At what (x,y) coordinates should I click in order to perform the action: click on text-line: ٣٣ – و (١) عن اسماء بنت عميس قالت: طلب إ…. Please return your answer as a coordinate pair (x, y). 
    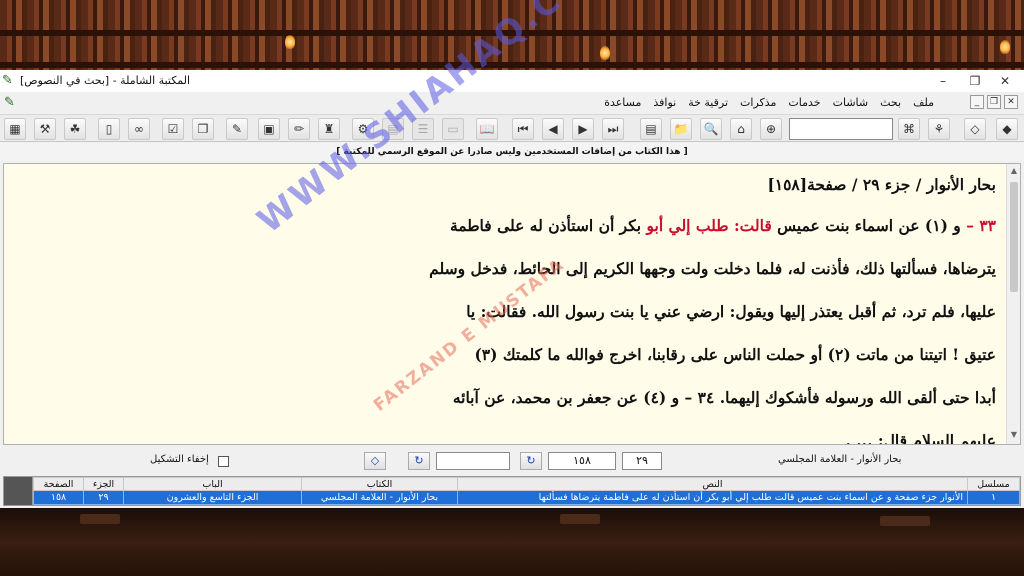
    Looking at the image, I should click on (646, 225).